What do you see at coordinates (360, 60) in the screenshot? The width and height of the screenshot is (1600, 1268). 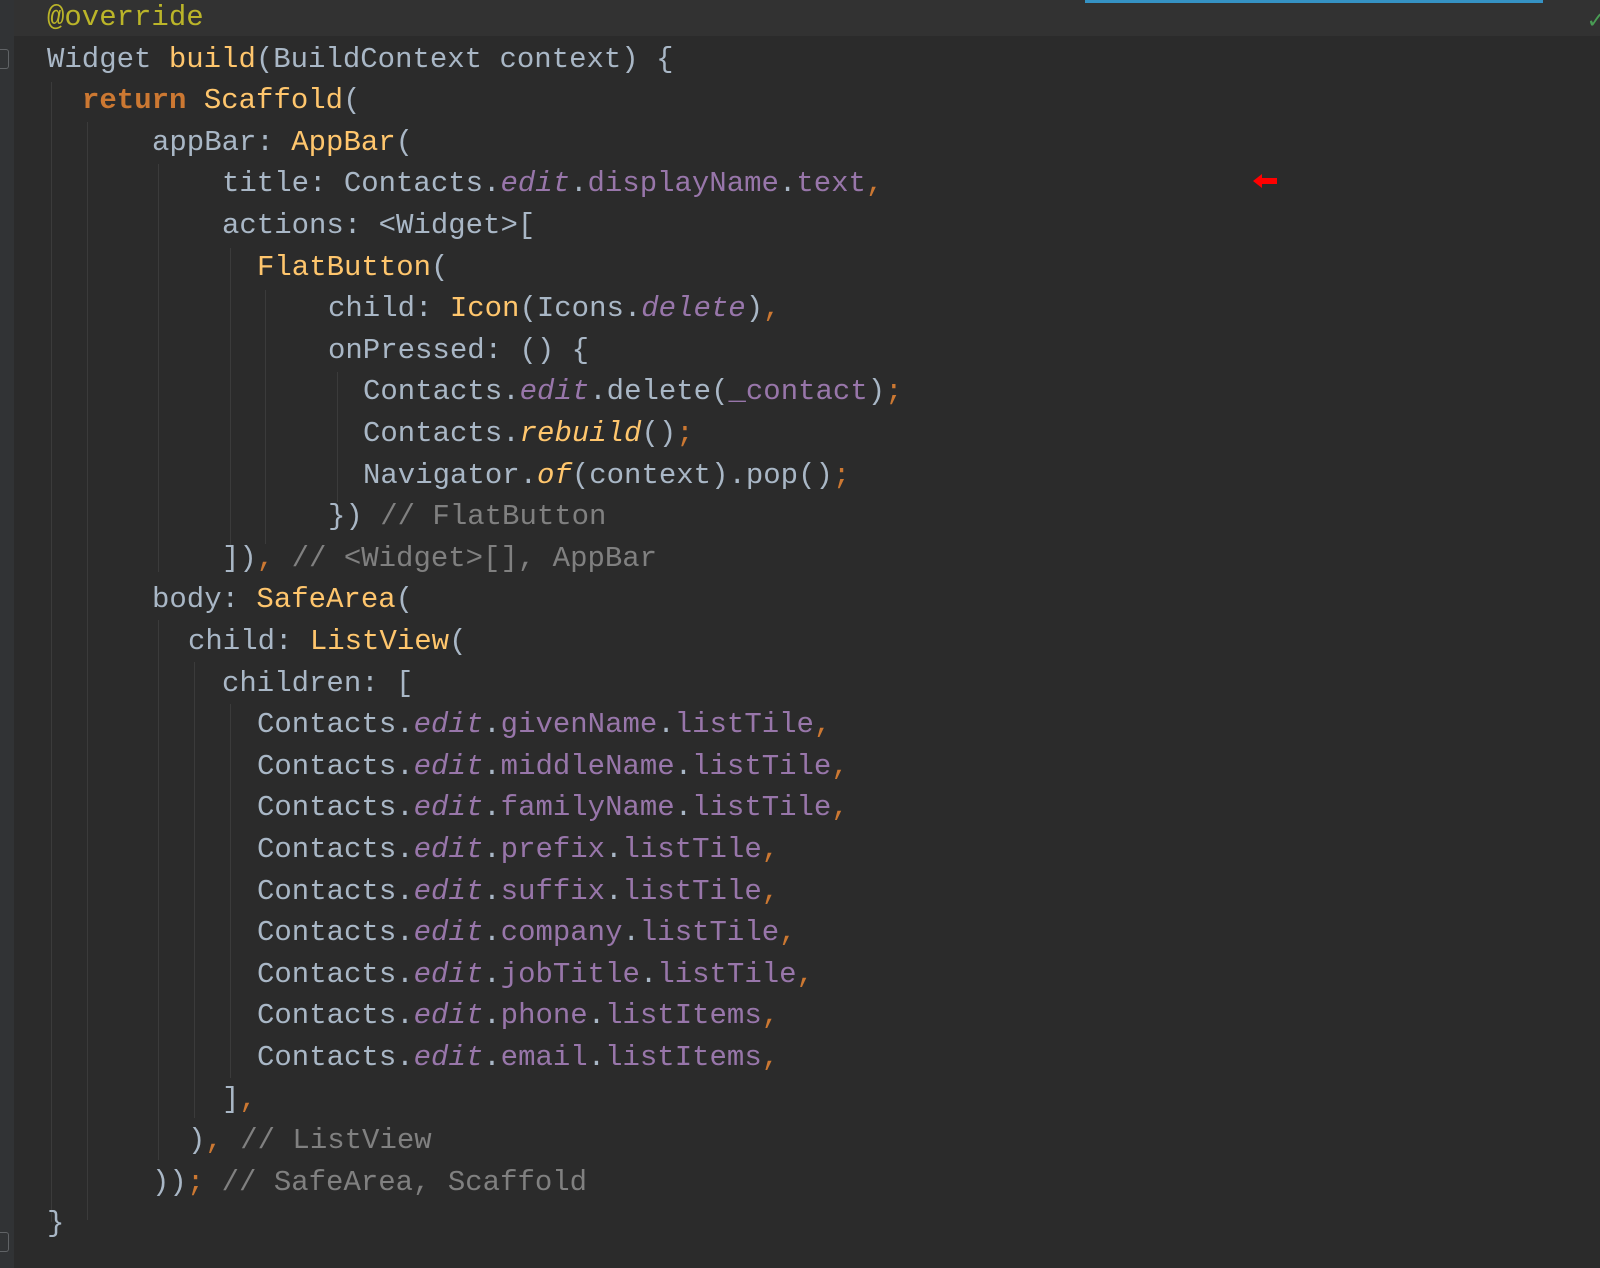 I see `code-line: Widget build(BuildContext context) {` at bounding box center [360, 60].